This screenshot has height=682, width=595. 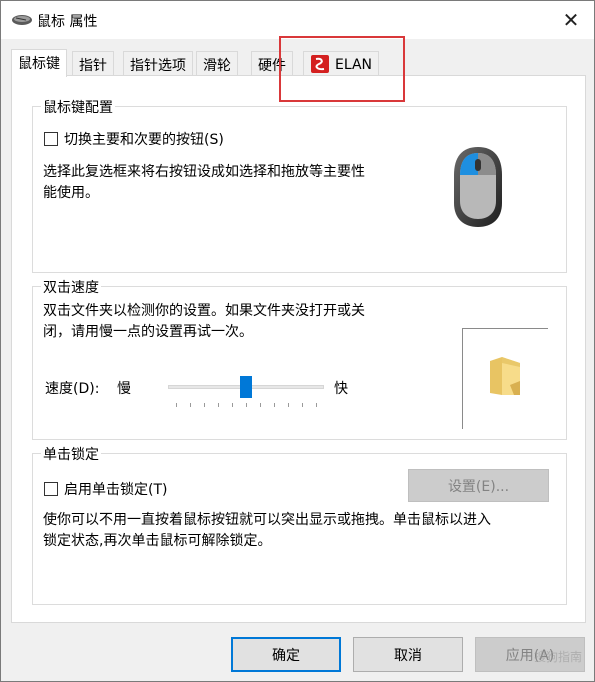 I want to click on button-config-title: 鼠标键配置, so click(x=78, y=107).